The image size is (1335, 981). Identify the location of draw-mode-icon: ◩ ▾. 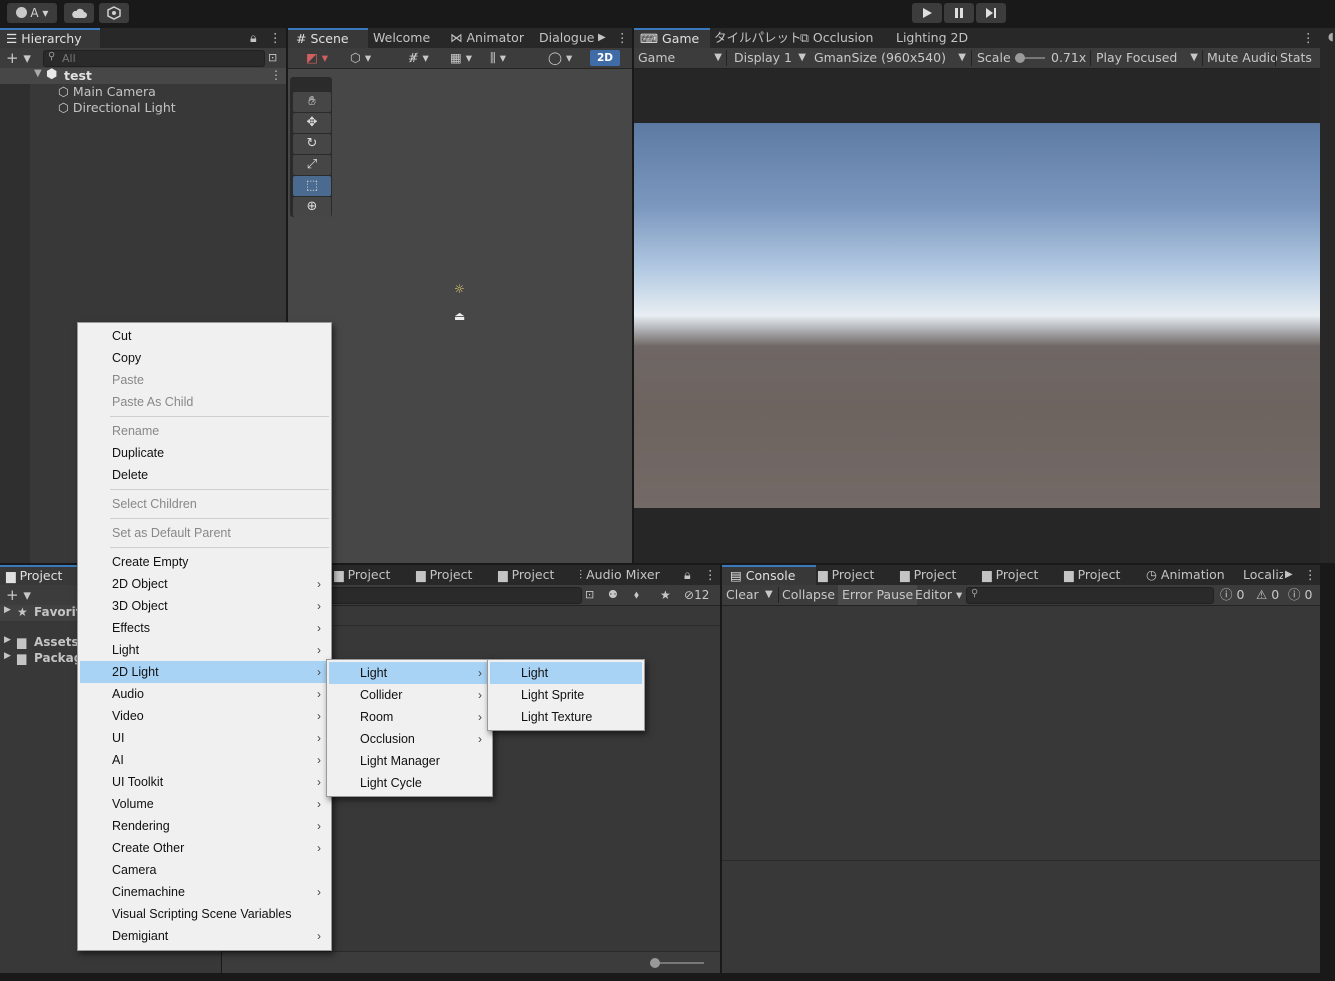
(317, 58).